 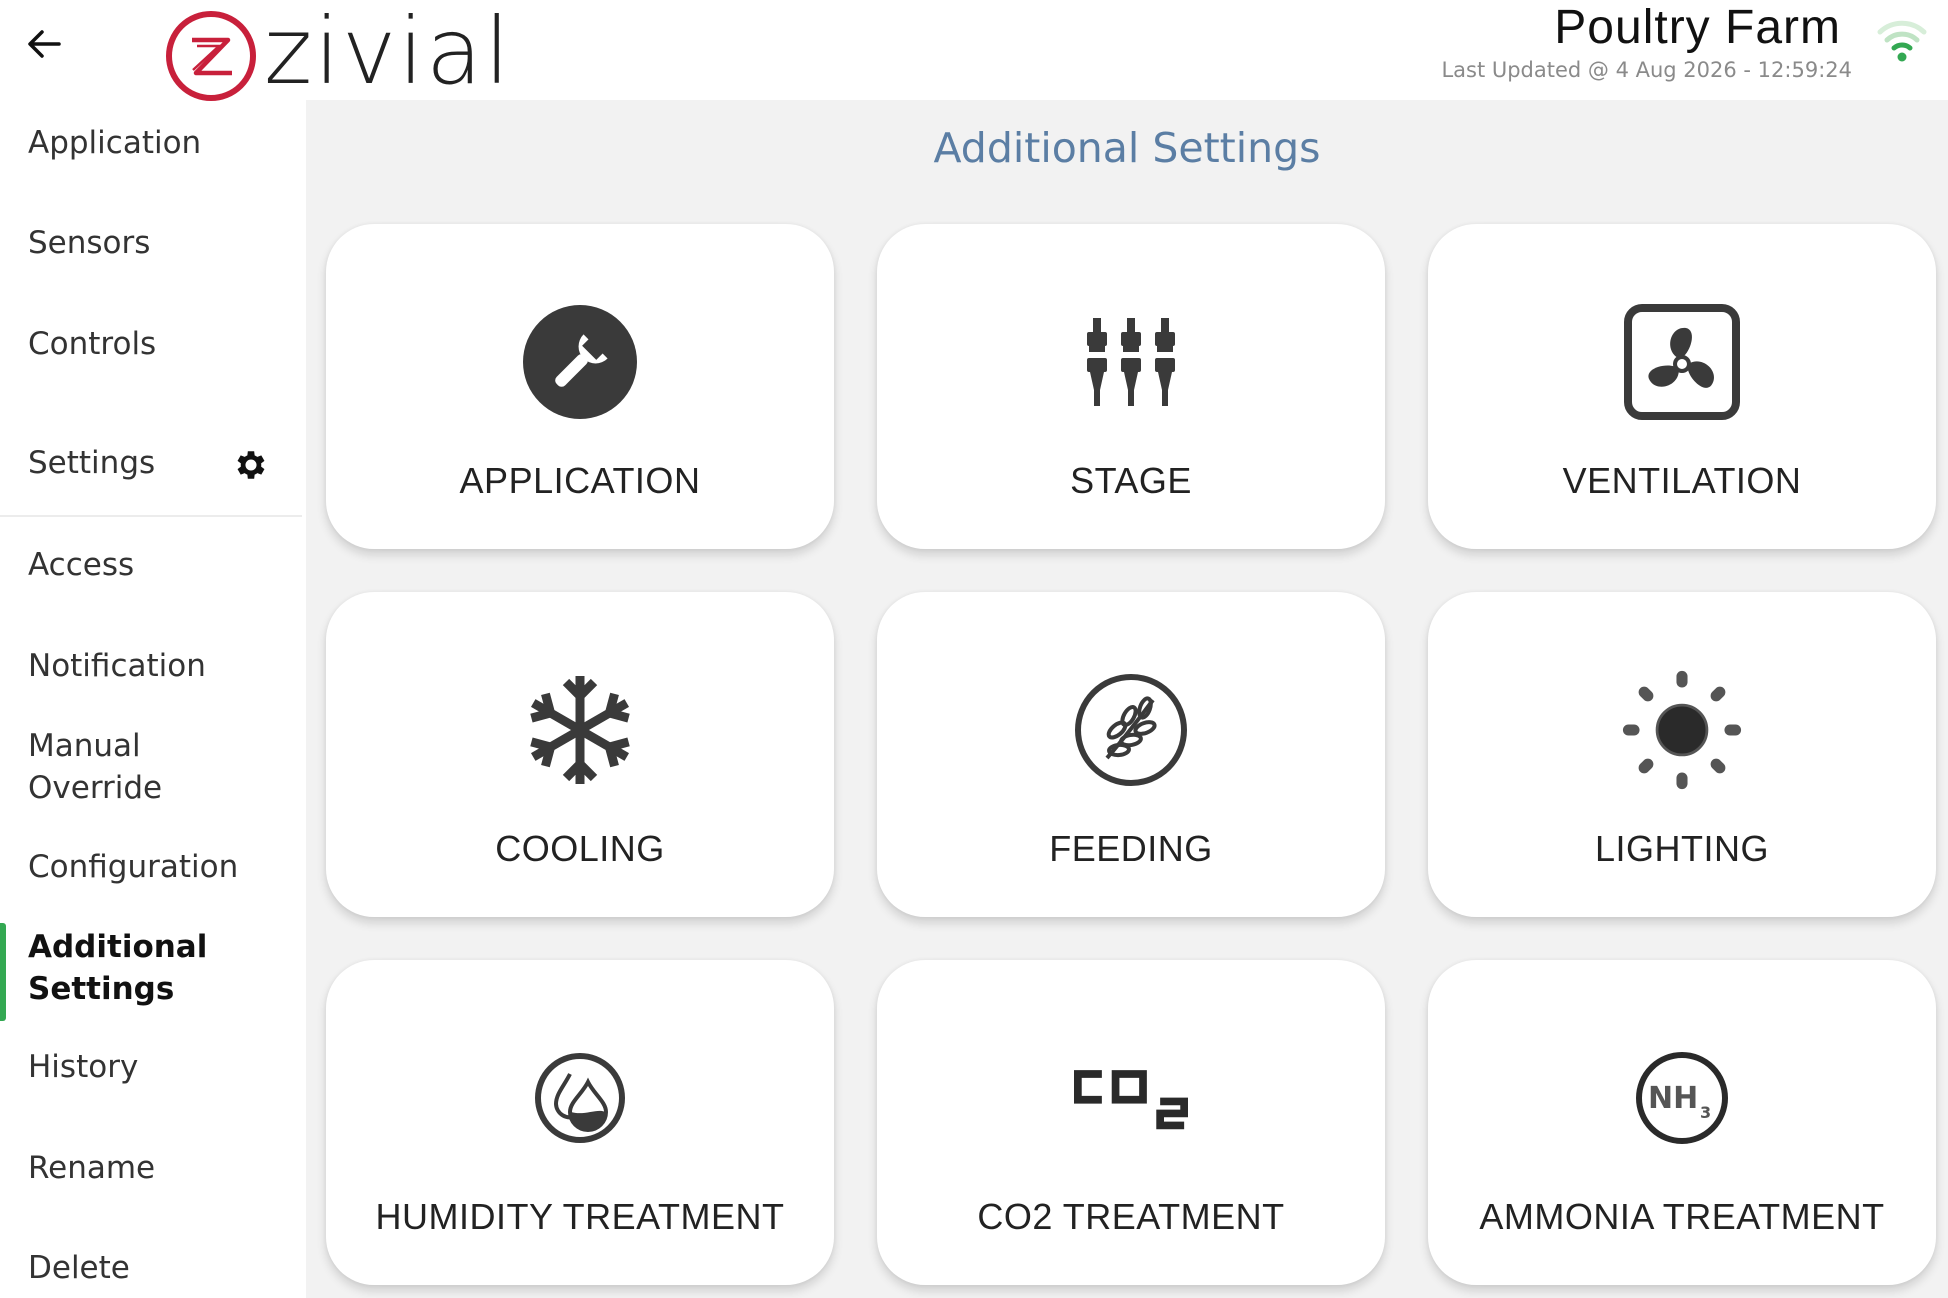 I want to click on card-humidity-treatment: HUMIDITY TREATMENT, so click(x=580, y=1122).